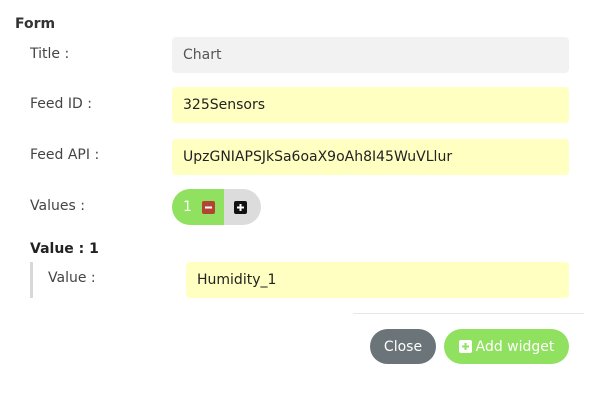 The image size is (599, 408). I want to click on values-stepper-count-area: 1, so click(198, 207).